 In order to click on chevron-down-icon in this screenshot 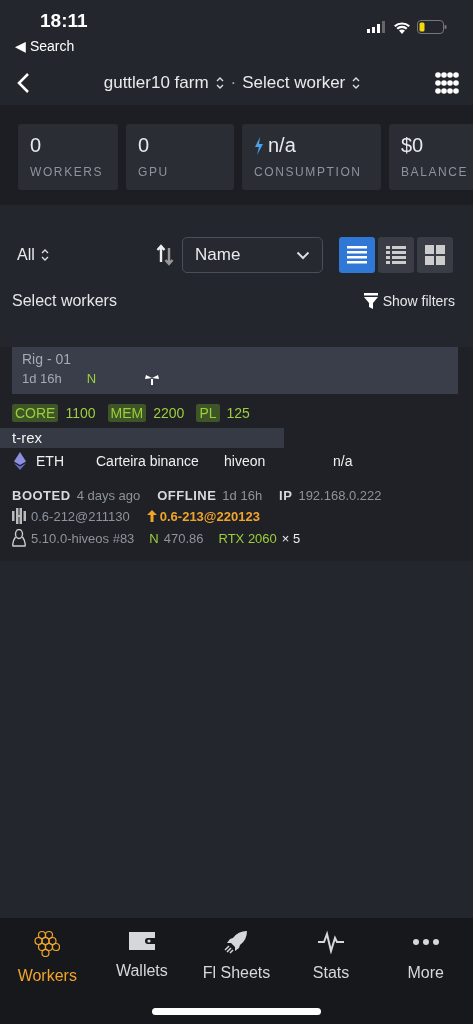, I will do `click(303, 255)`.